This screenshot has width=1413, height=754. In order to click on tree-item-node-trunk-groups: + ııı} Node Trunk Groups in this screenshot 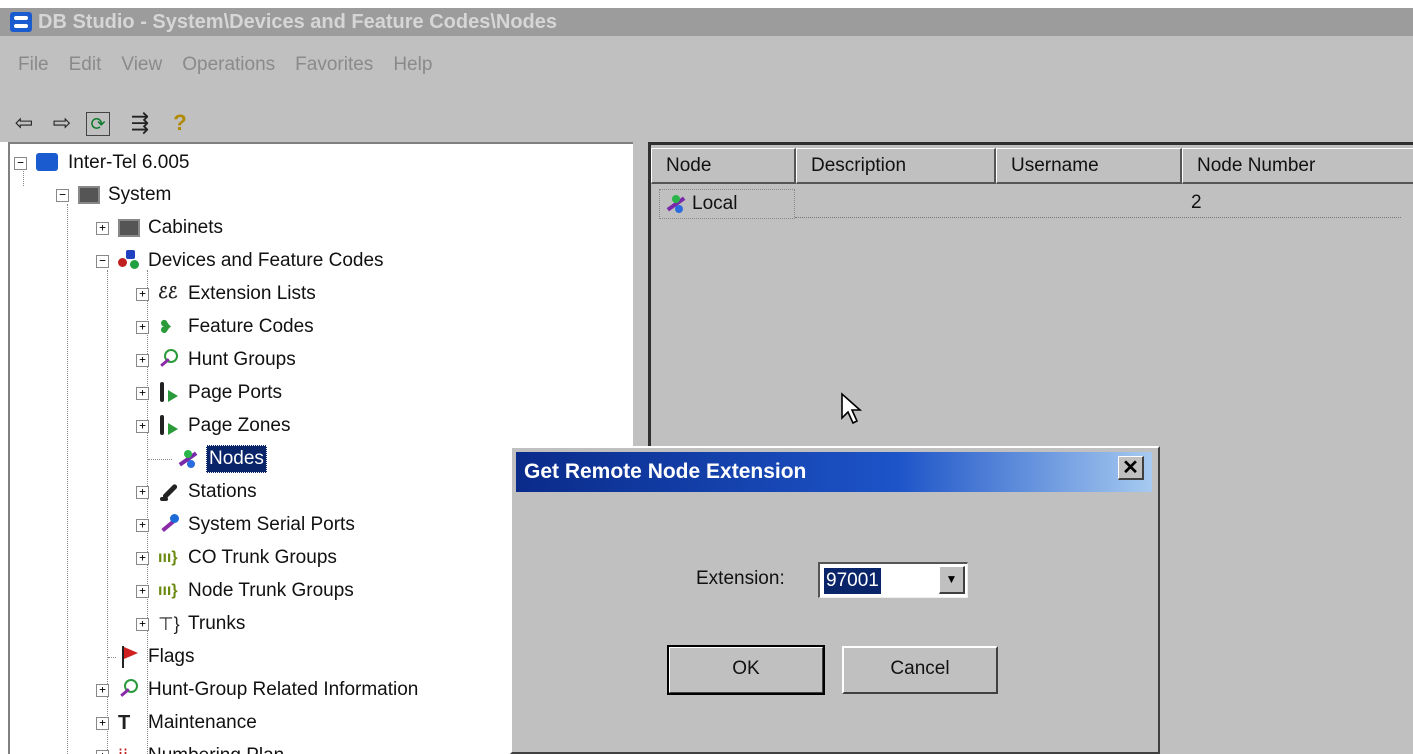, I will do `click(210, 591)`.